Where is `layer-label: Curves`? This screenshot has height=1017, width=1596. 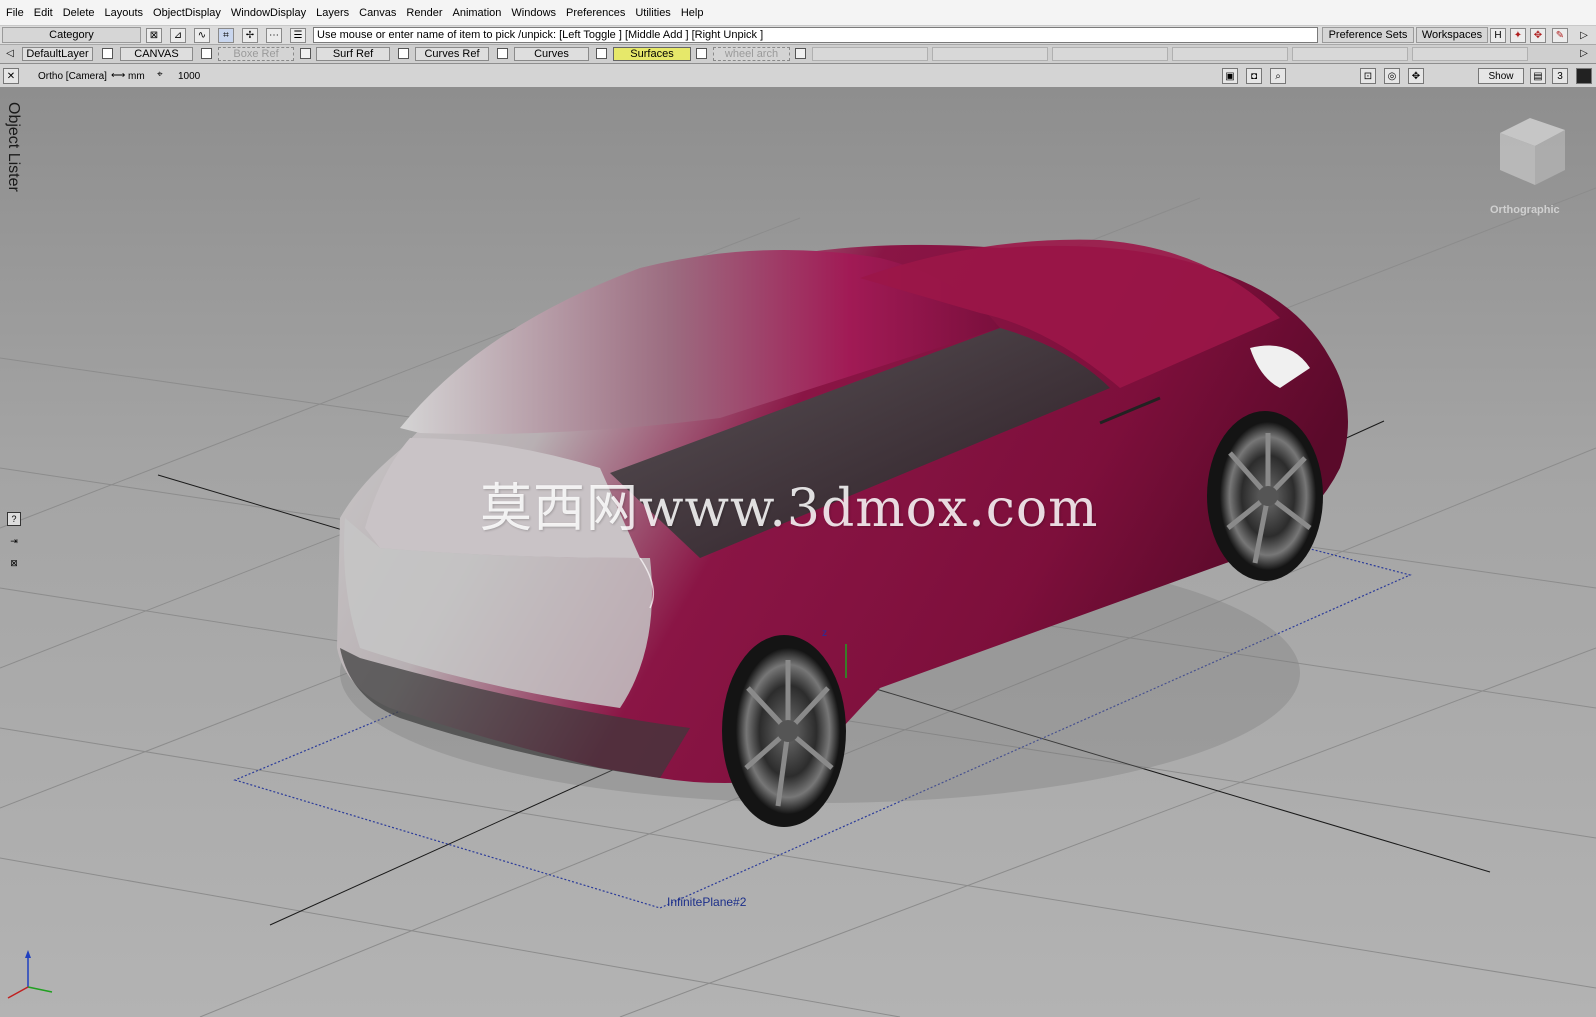 layer-label: Curves is located at coordinates (551, 54).